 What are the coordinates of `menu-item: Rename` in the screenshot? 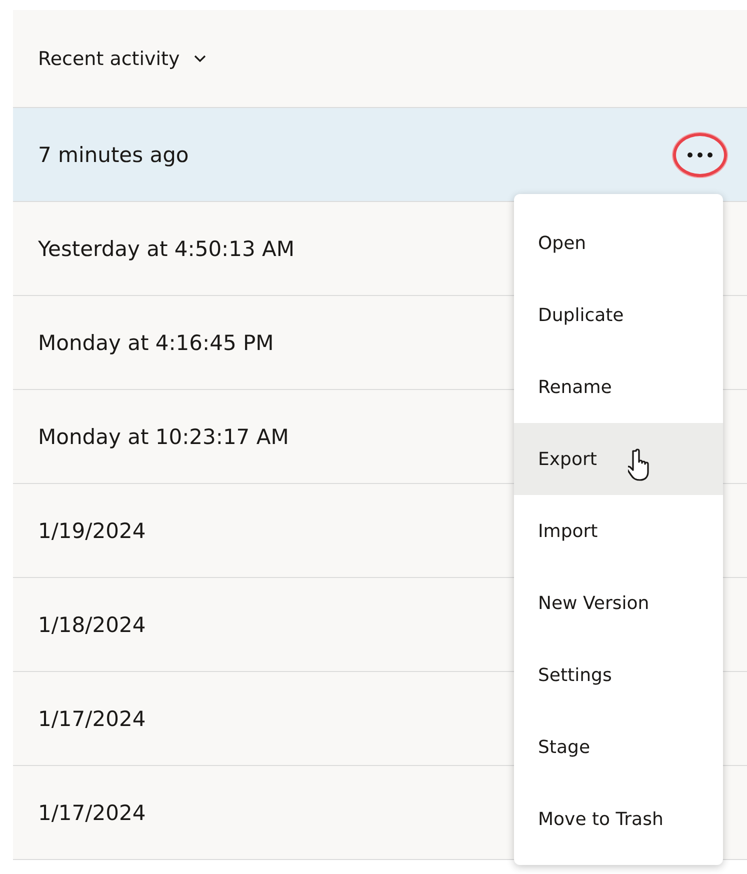 It's located at (618, 387).